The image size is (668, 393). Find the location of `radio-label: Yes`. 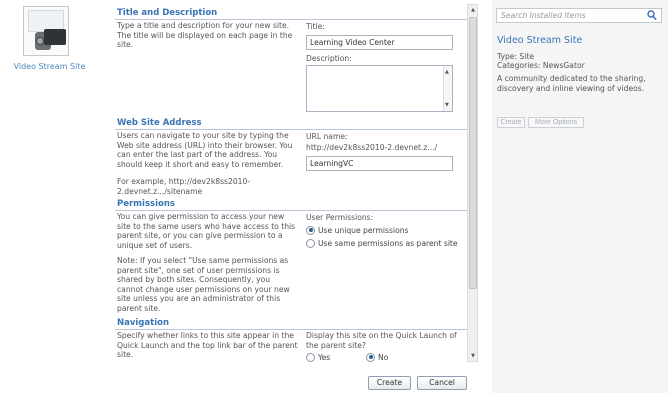

radio-label: Yes is located at coordinates (324, 357).